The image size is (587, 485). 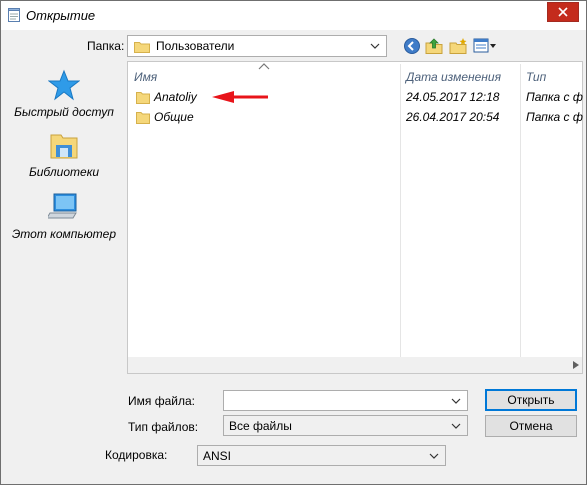 I want to click on place-label: Быстрый доступ, so click(x=64, y=112).